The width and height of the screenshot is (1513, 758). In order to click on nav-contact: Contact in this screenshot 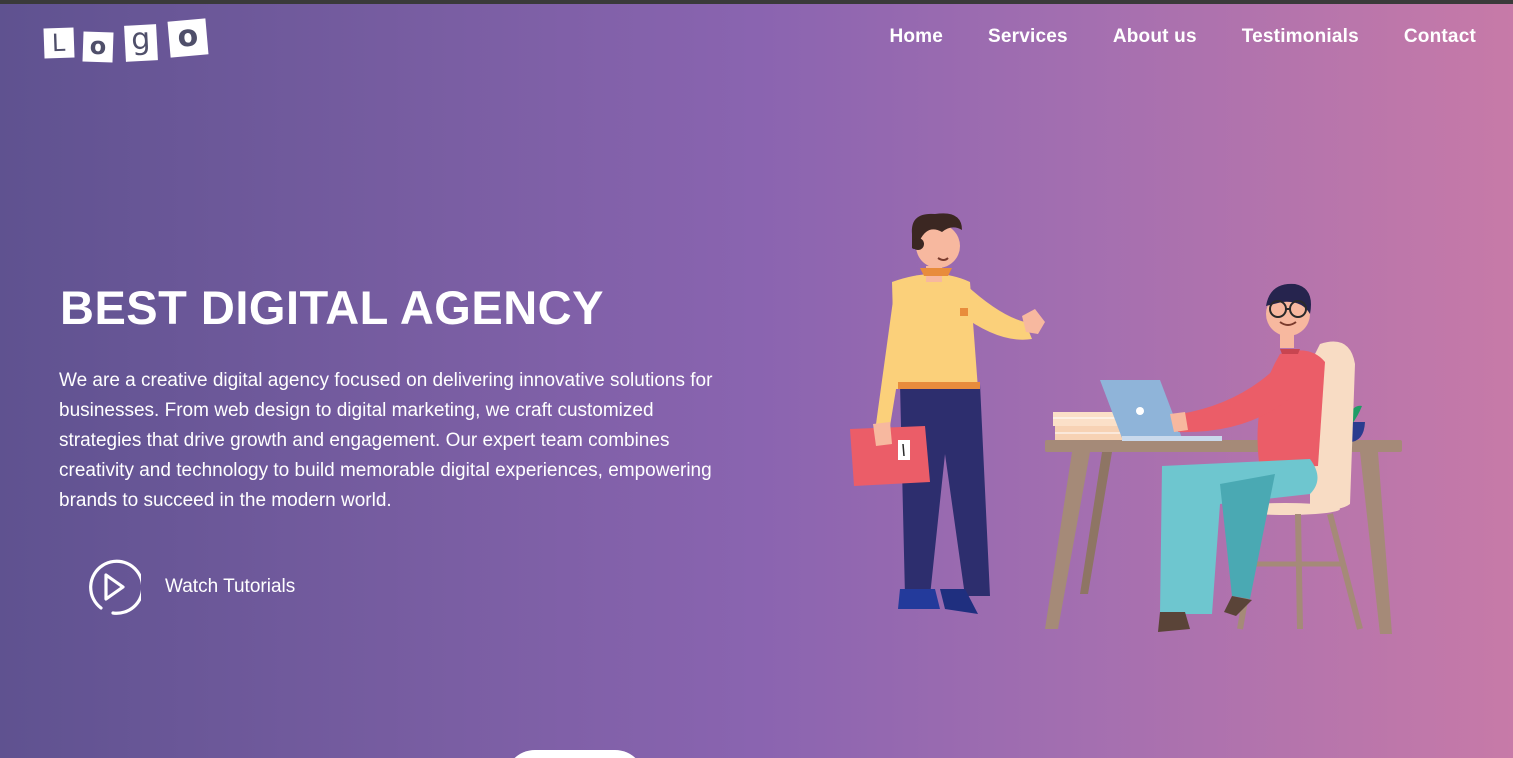, I will do `click(1440, 37)`.